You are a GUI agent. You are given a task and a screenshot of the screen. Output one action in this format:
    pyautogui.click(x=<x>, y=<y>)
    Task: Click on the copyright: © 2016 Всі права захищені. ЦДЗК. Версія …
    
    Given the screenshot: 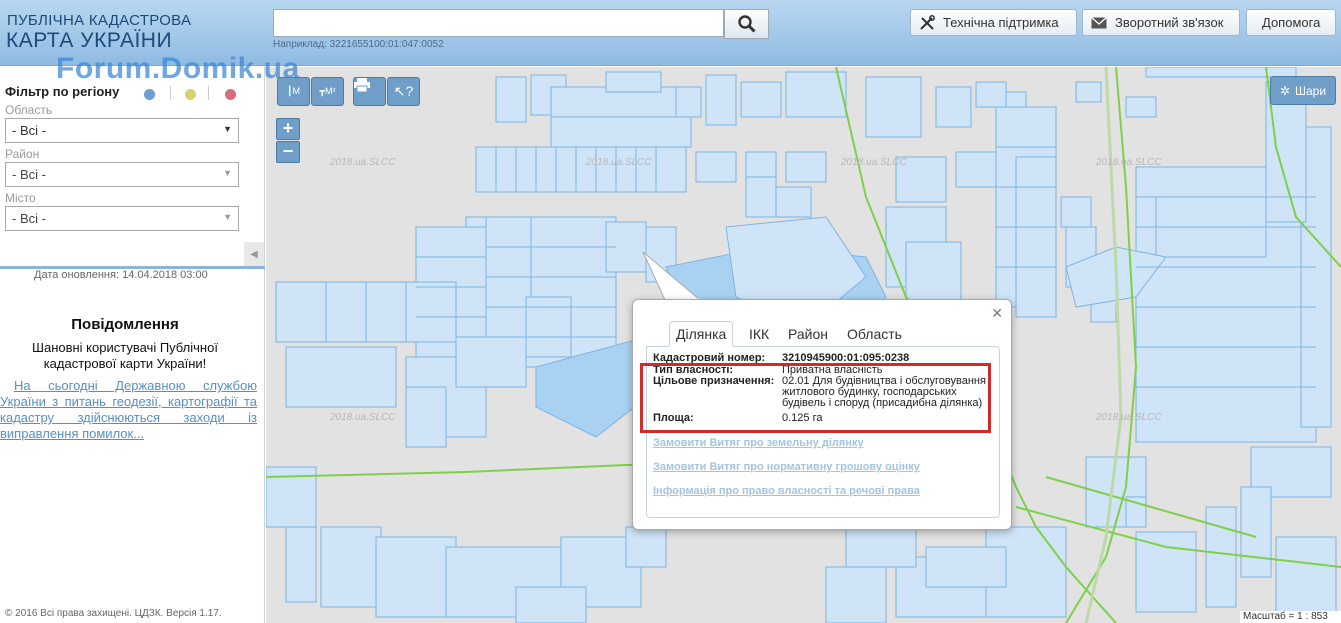 What is the action you would take?
    pyautogui.click(x=113, y=613)
    